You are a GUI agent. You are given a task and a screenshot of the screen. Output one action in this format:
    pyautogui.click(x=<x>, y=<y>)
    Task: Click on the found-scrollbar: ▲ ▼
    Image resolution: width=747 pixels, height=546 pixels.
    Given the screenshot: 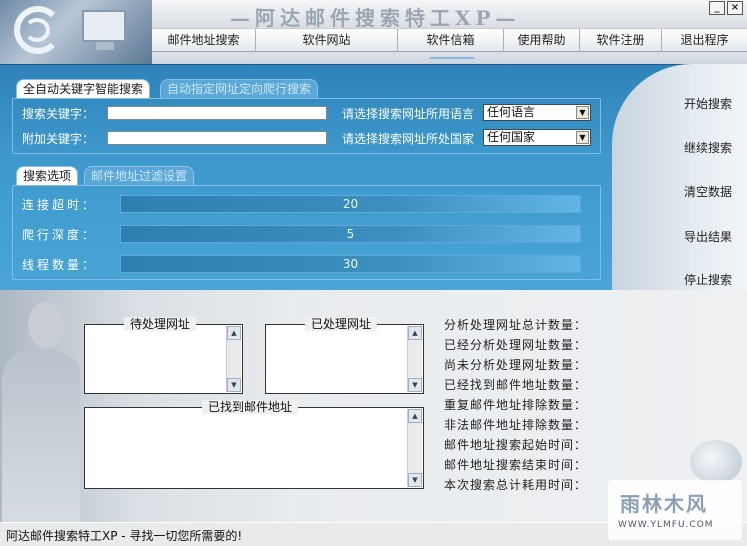 What is the action you would take?
    pyautogui.click(x=414, y=448)
    